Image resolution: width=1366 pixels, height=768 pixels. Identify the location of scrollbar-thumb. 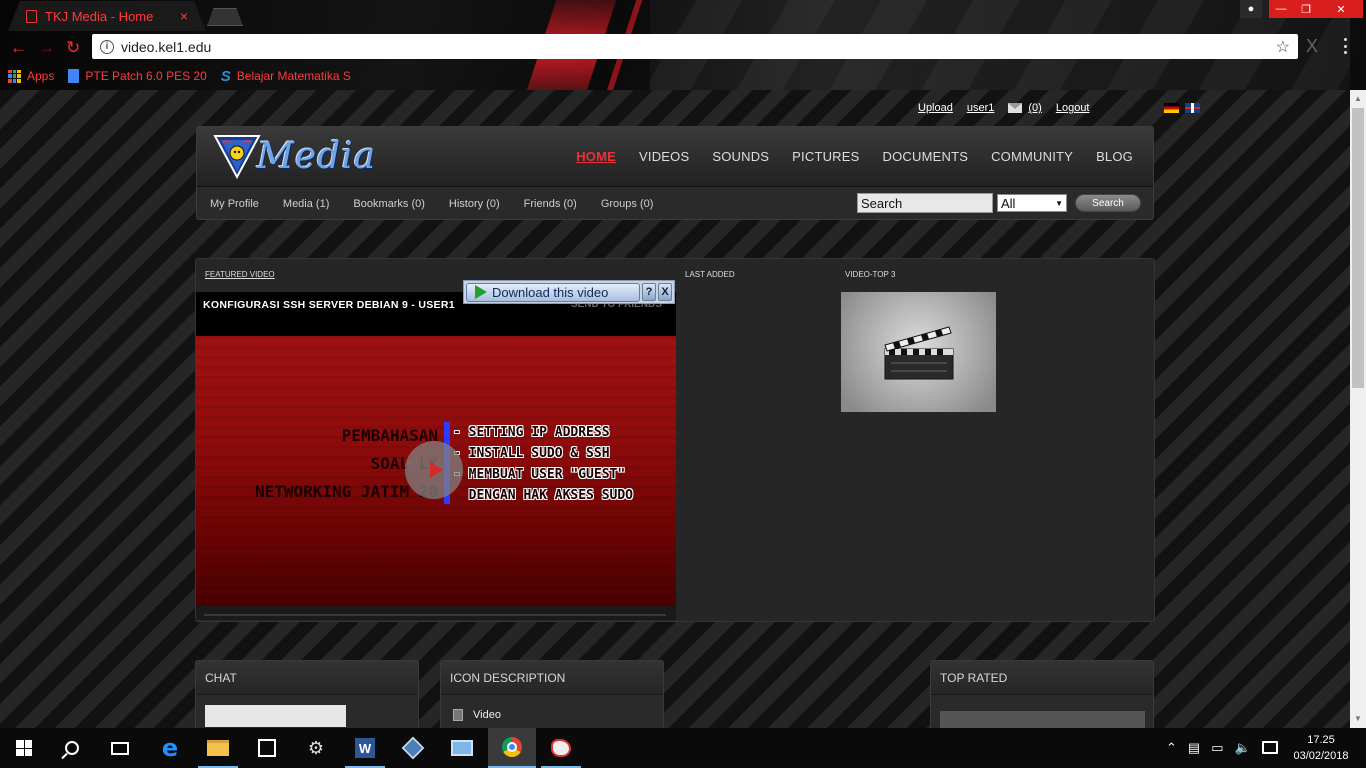
(1358, 248).